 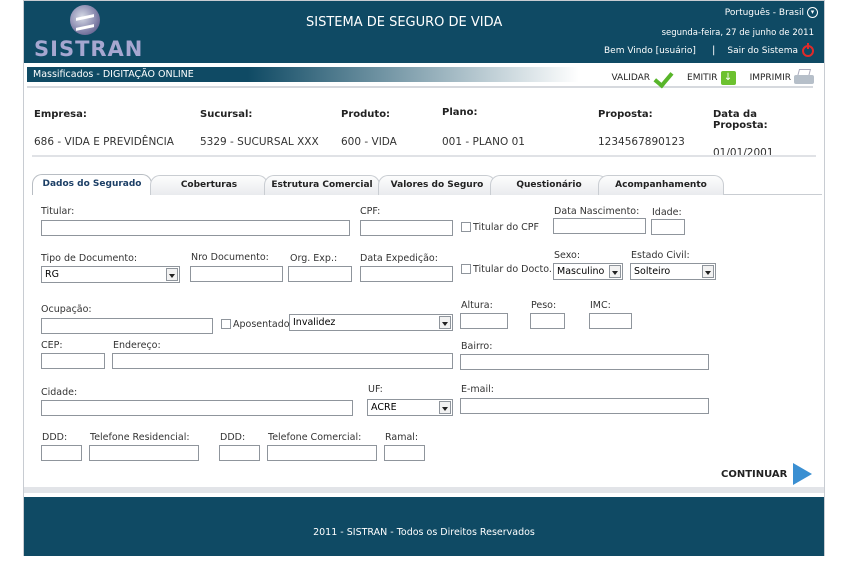 What do you see at coordinates (663, 78) in the screenshot?
I see `check-icon` at bounding box center [663, 78].